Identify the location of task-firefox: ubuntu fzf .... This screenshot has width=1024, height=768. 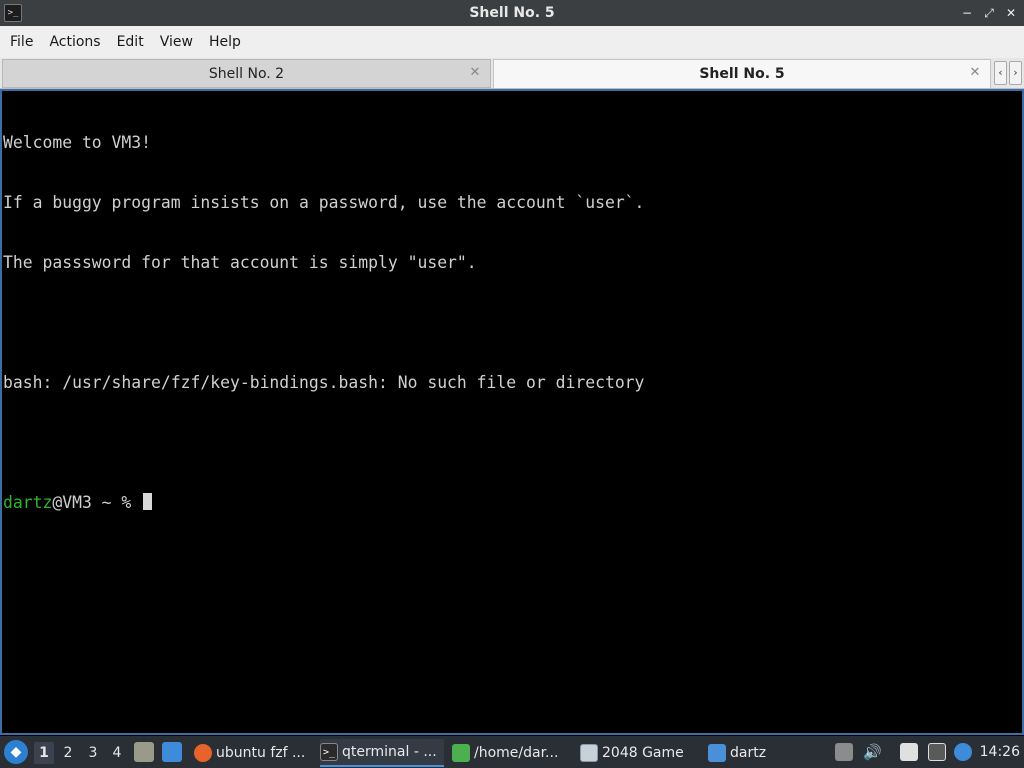
(254, 753).